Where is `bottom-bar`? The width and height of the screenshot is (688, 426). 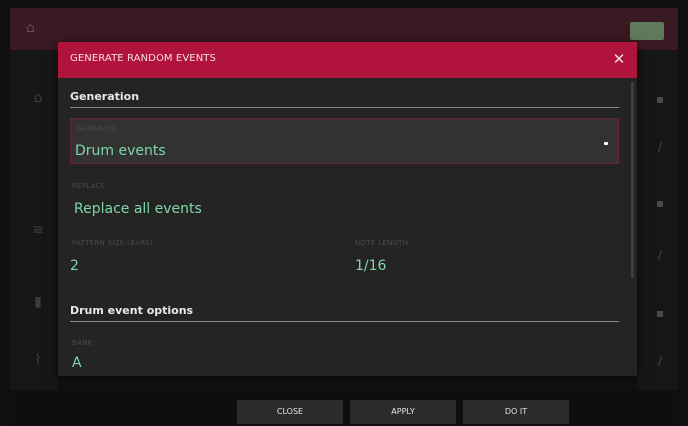
bottom-bar is located at coordinates (344, 408).